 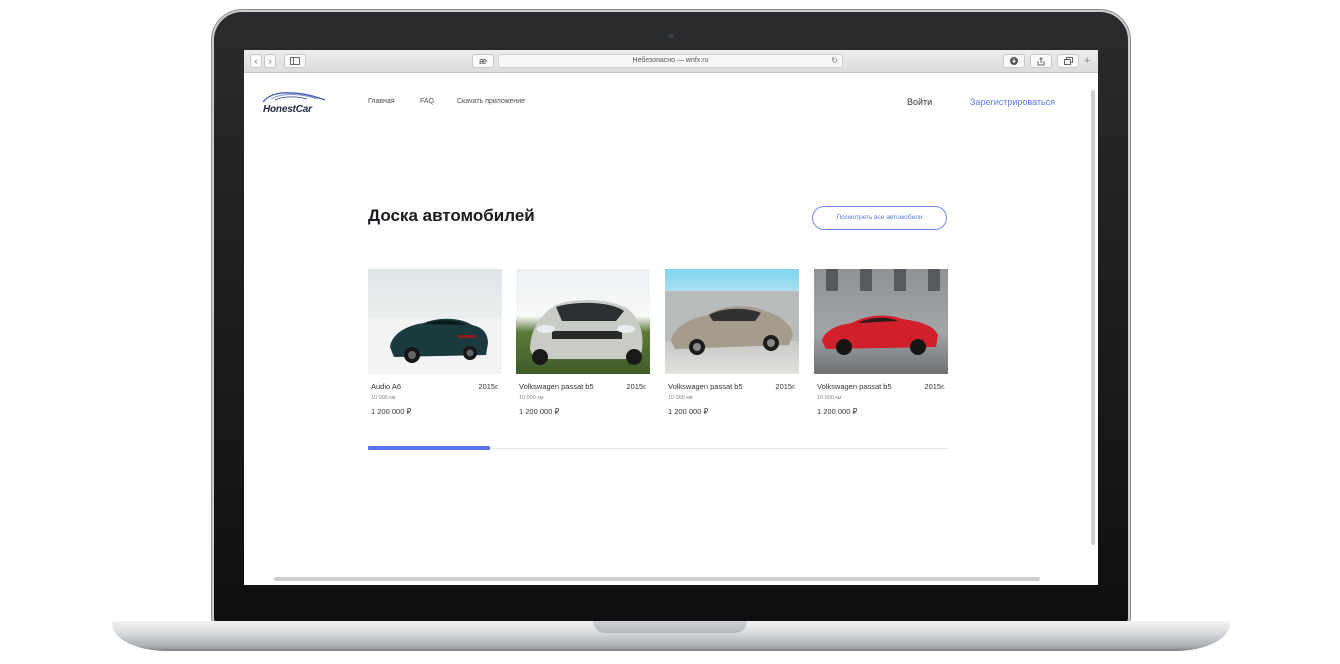 I want to click on camera-icon, so click(x=671, y=36).